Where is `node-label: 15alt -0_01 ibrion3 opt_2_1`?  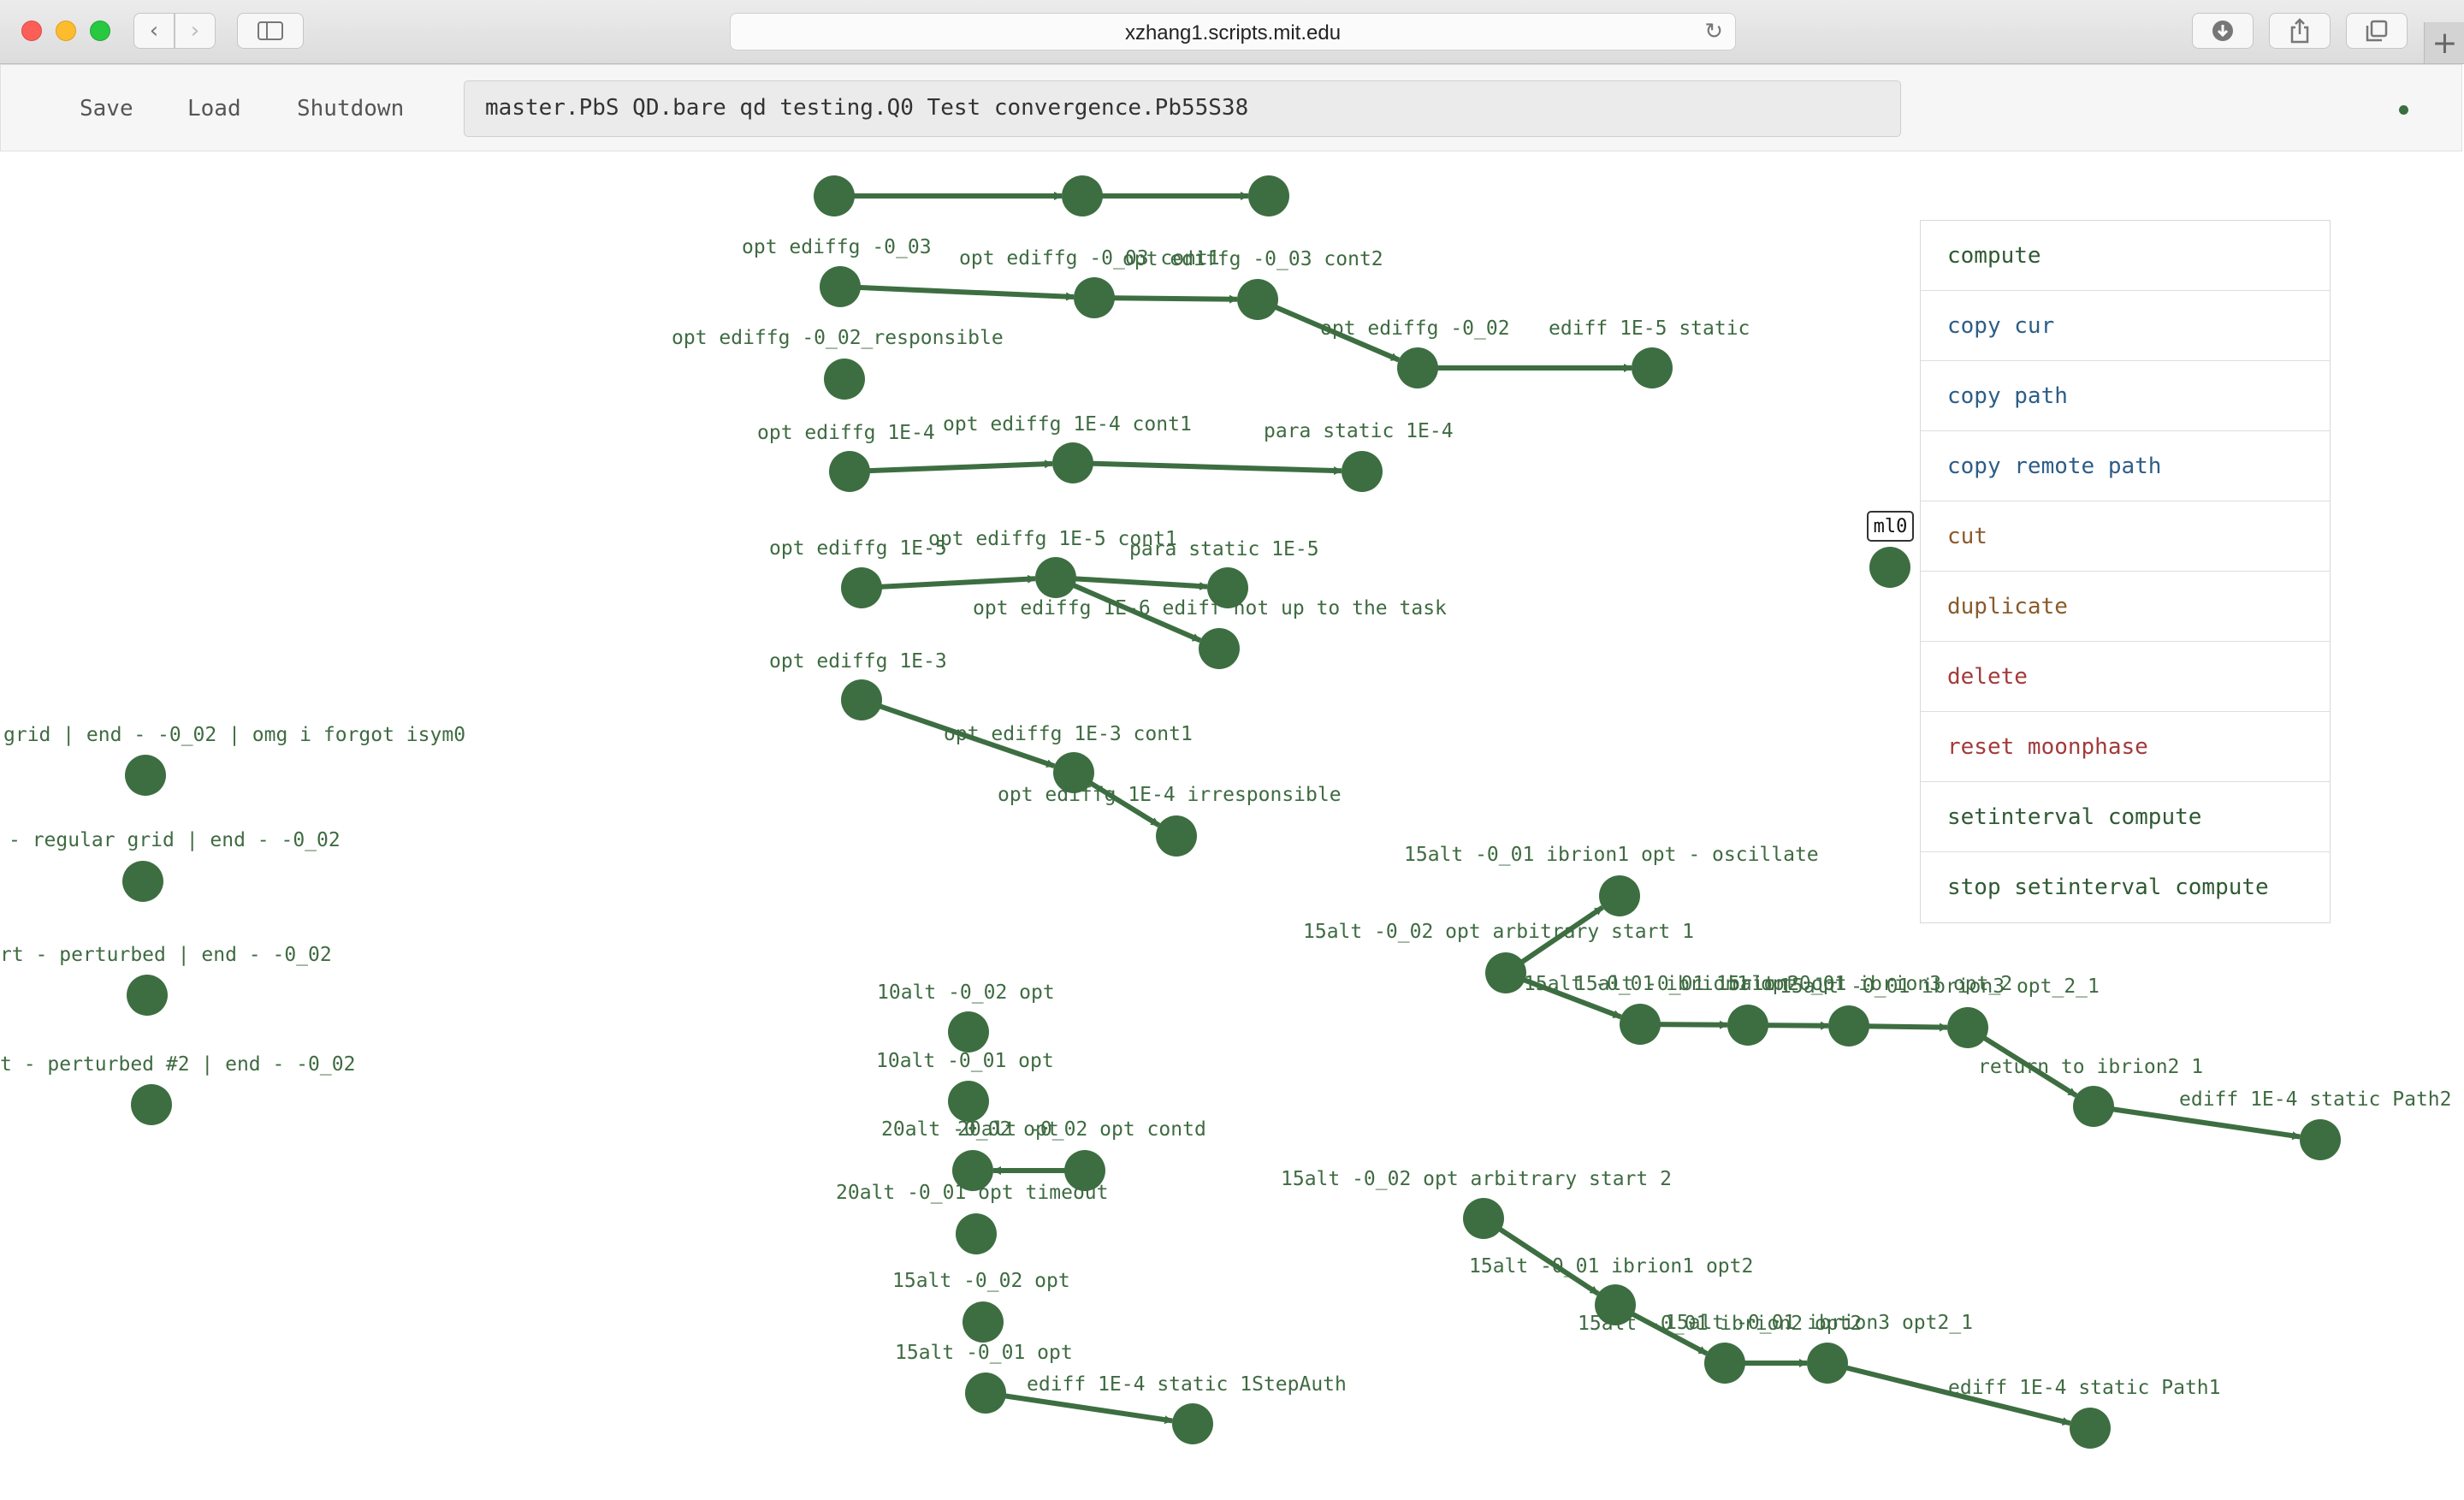 node-label: 15alt -0_01 ibrion3 opt_2_1 is located at coordinates (1940, 986).